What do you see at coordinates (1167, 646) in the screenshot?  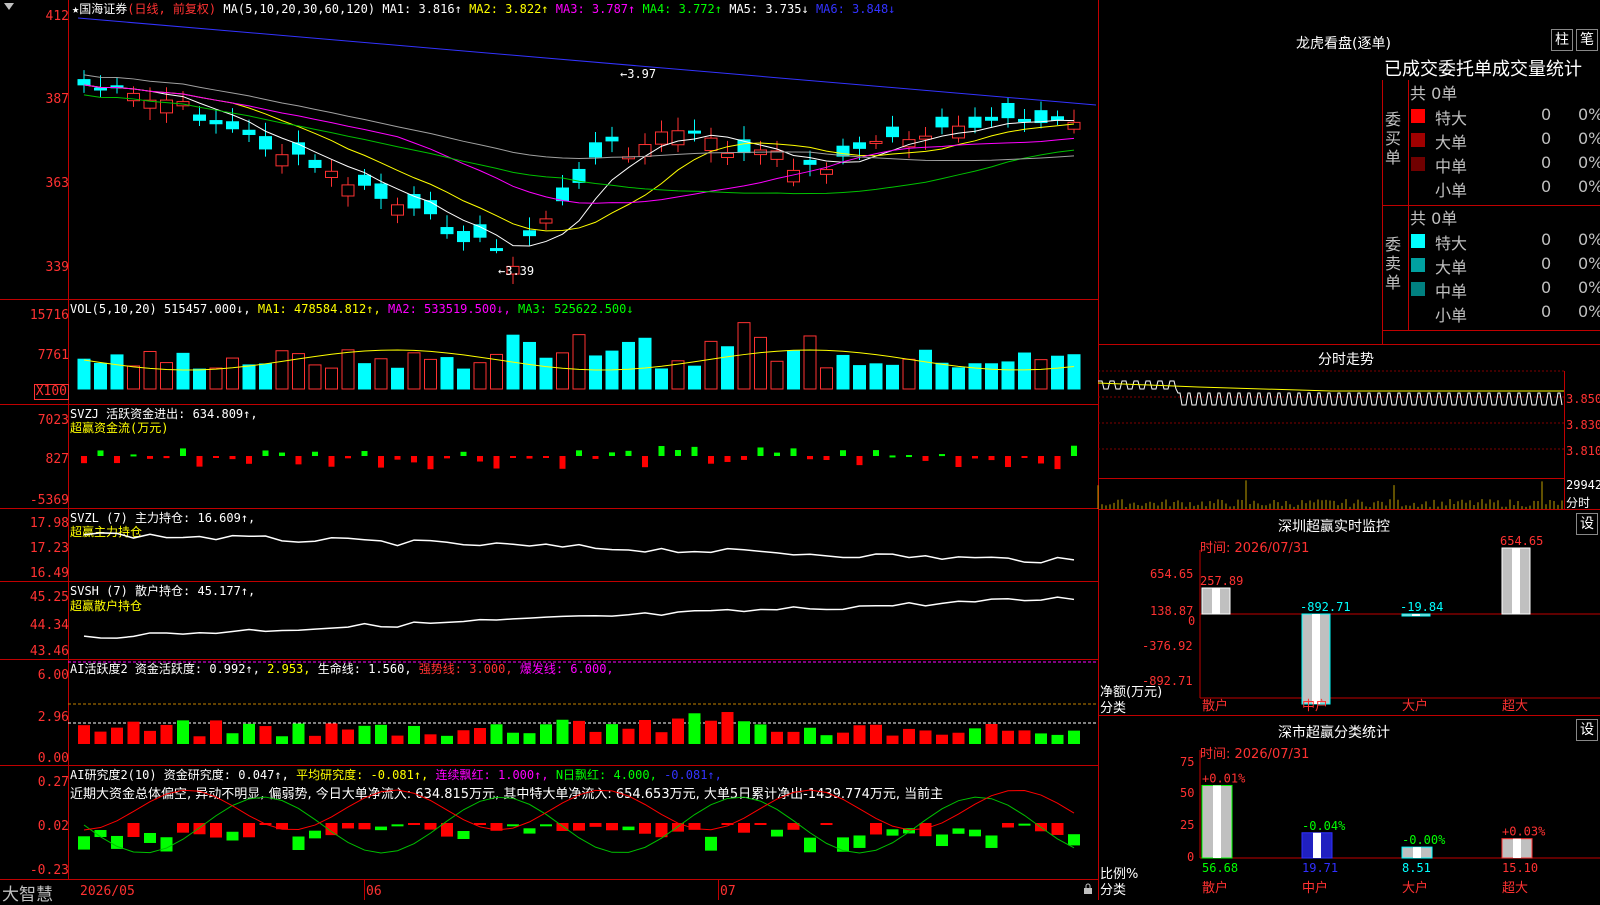 I see `sz-monitor-tick-4: -376.92` at bounding box center [1167, 646].